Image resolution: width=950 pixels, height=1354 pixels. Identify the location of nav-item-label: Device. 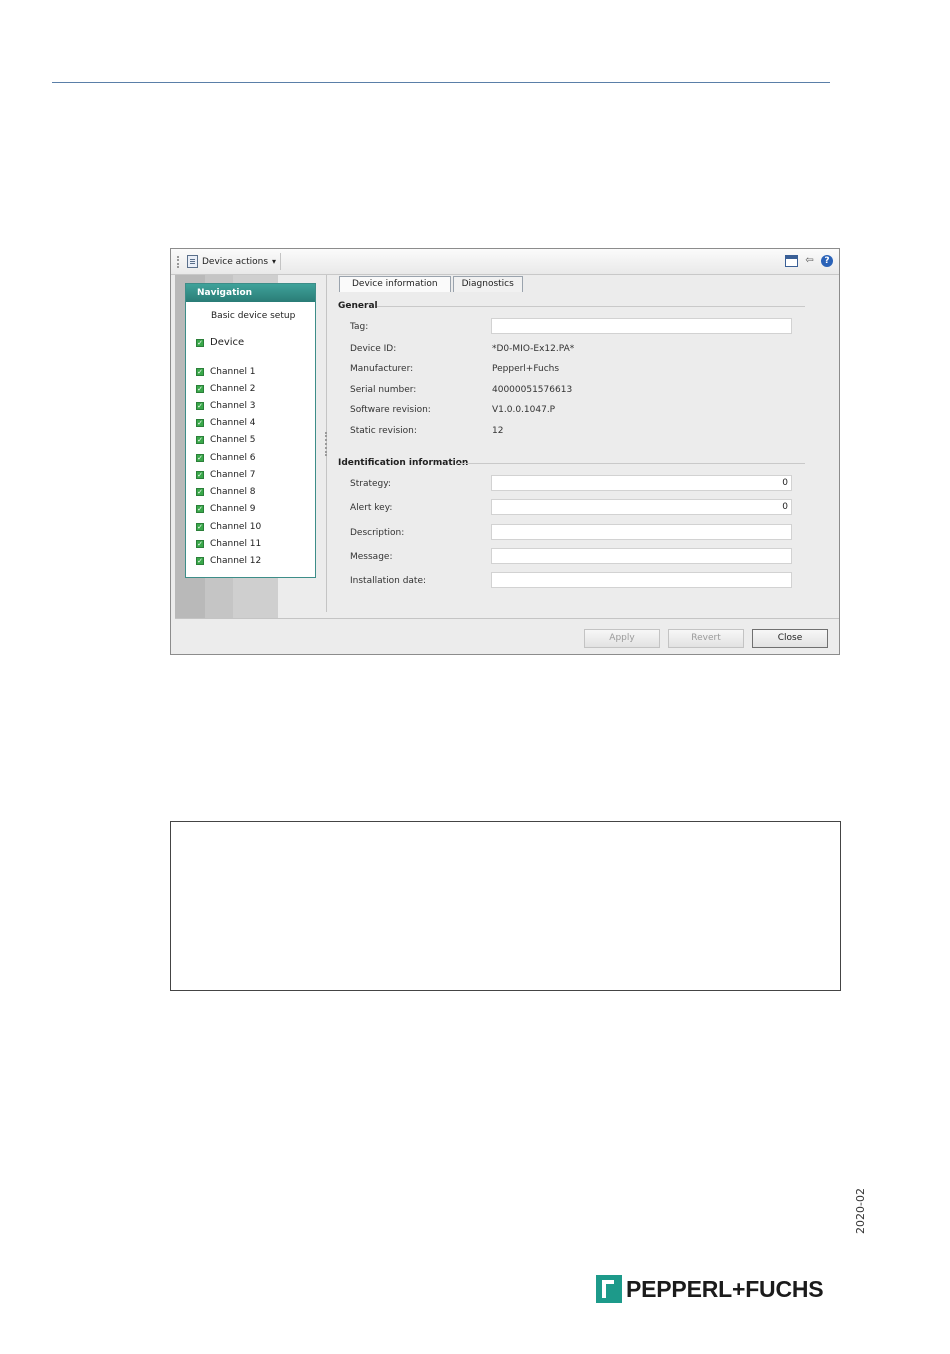
(227, 342).